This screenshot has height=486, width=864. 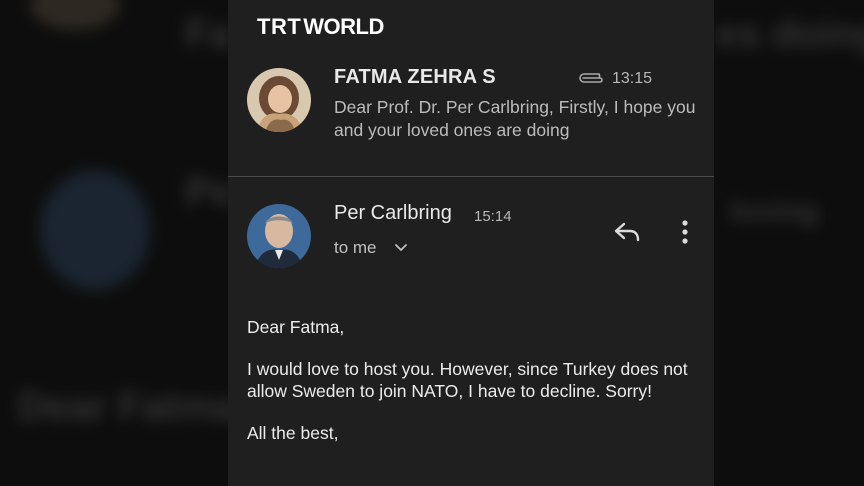 What do you see at coordinates (279, 100) in the screenshot?
I see `sender-avatar-fatma` at bounding box center [279, 100].